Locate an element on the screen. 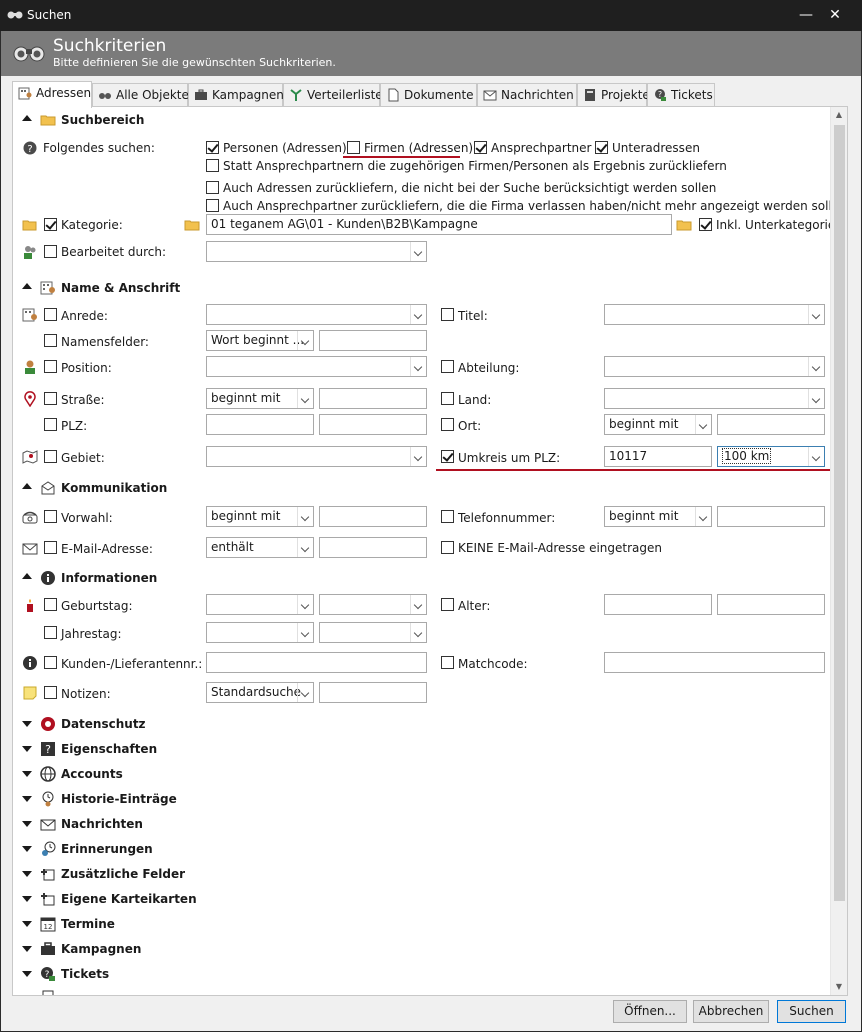  alter-from-input is located at coordinates (658, 604).